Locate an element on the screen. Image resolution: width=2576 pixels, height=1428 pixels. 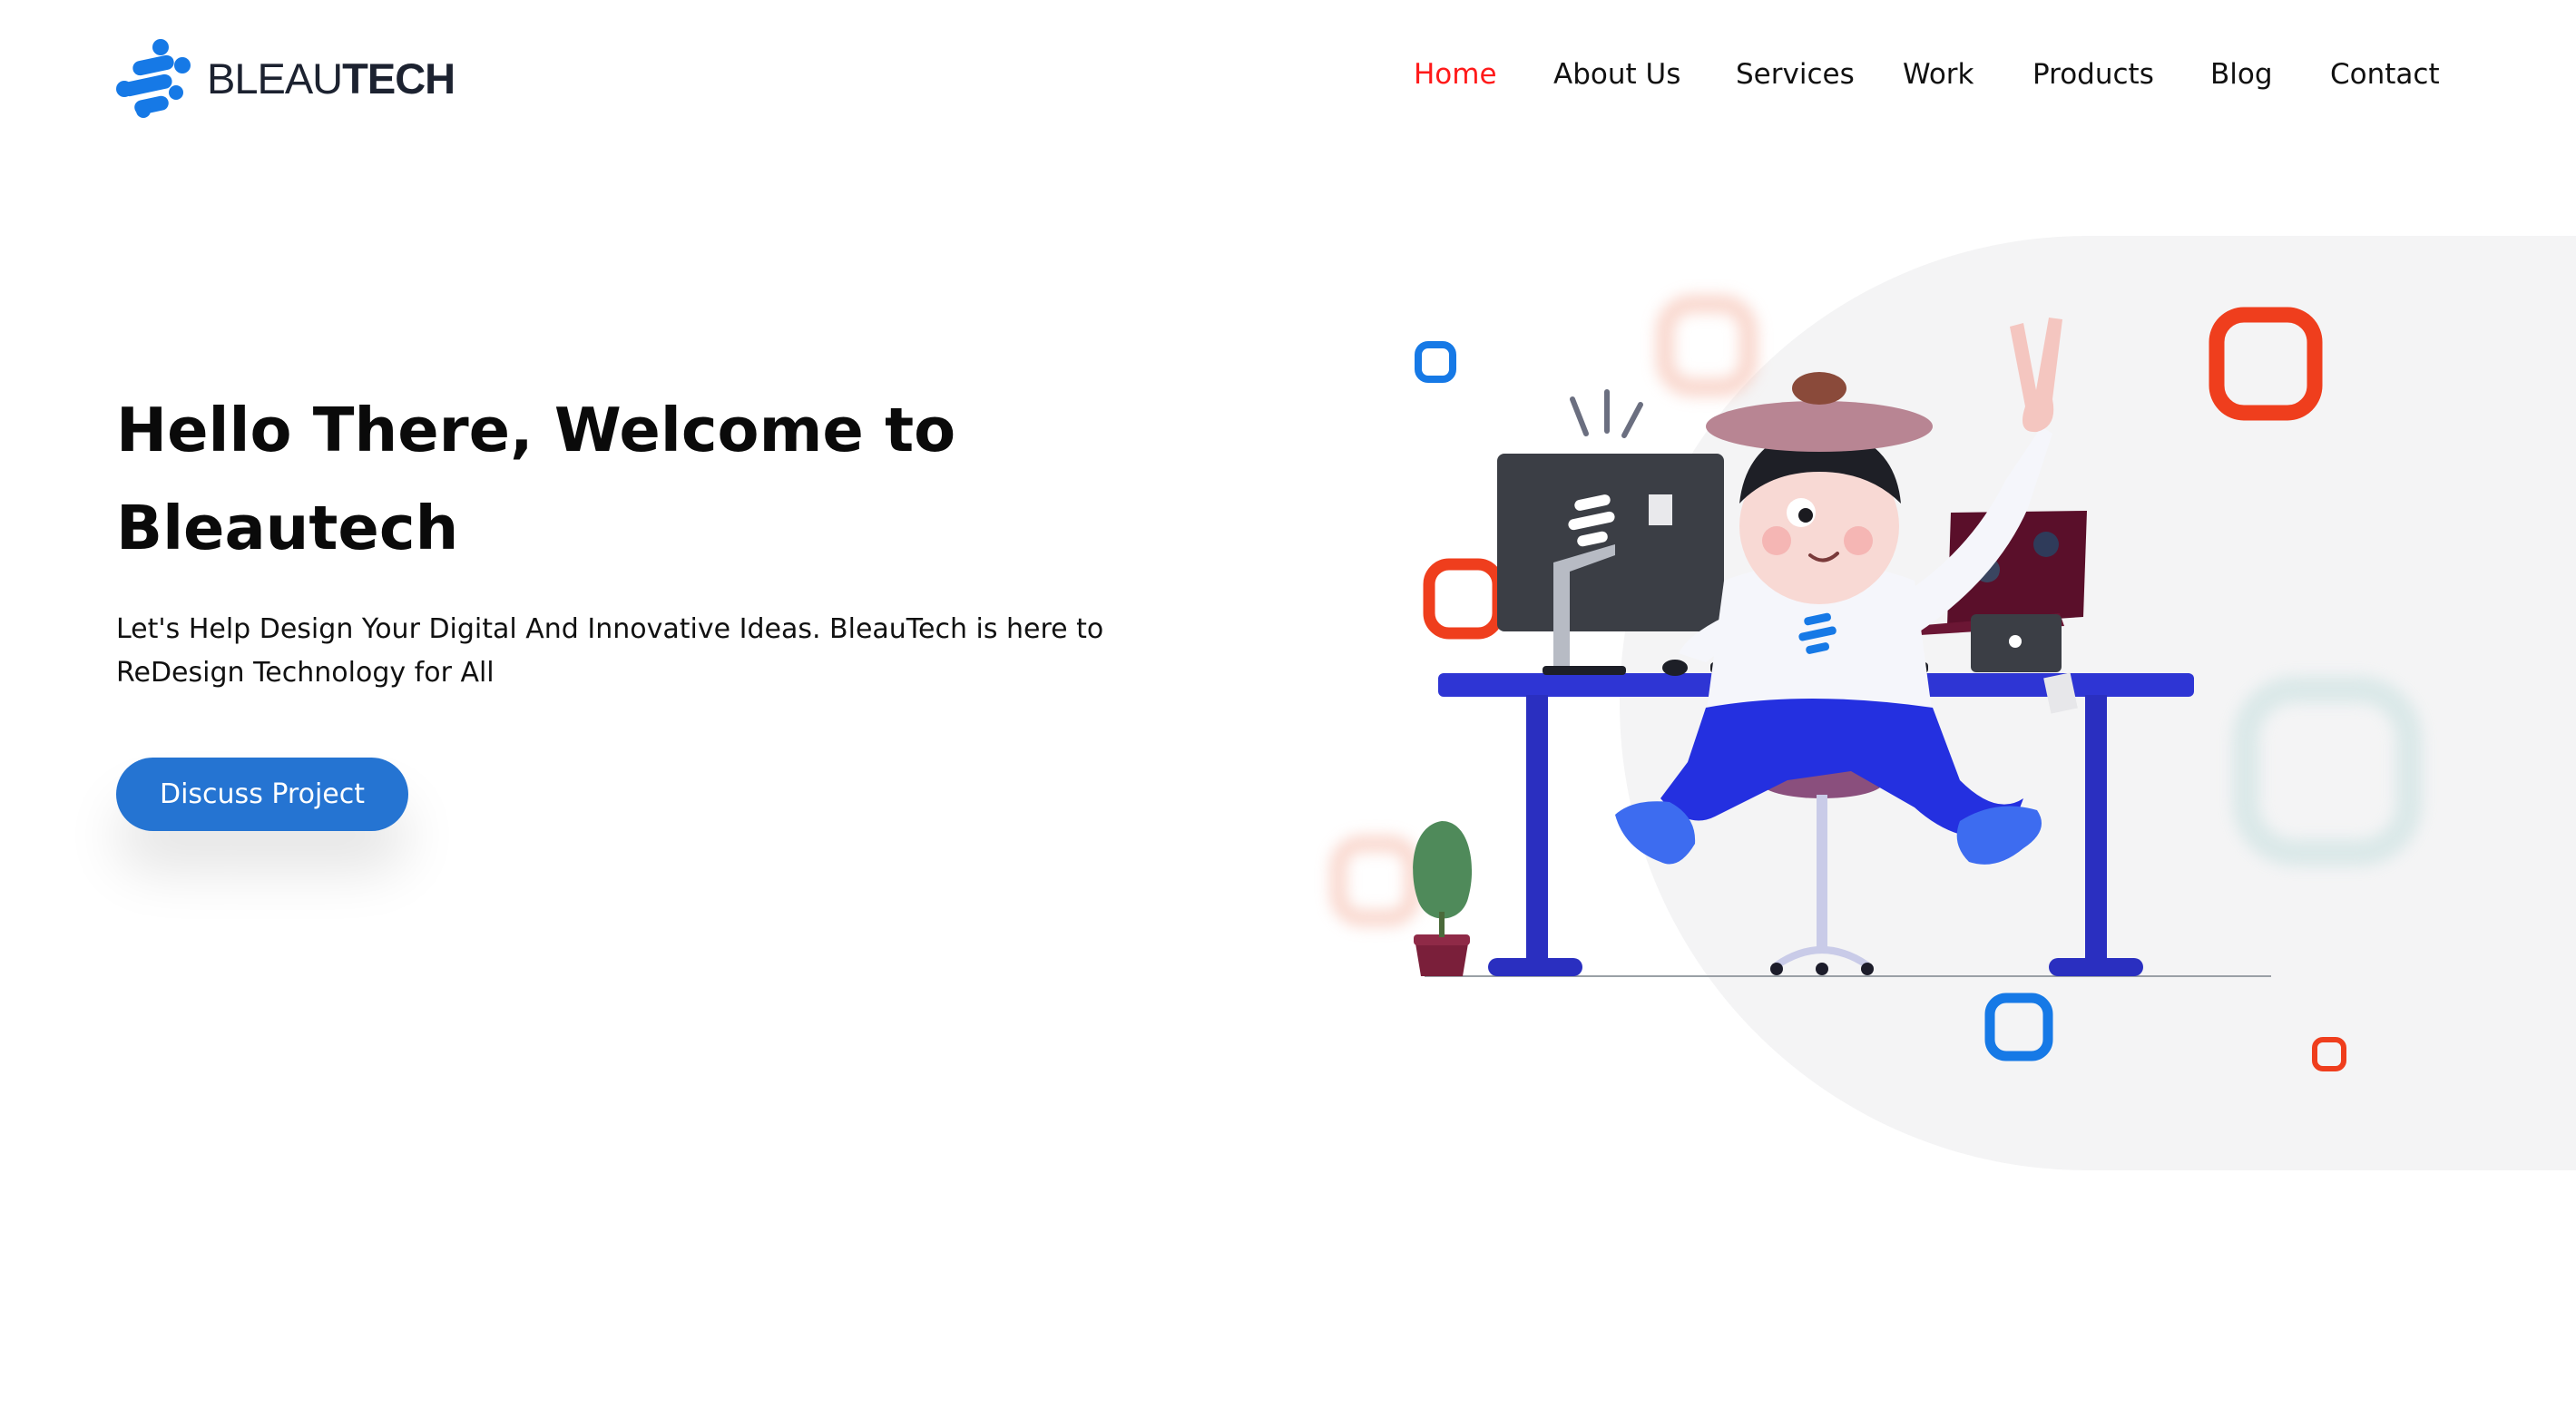
monitor-screen is located at coordinates (1610, 542).